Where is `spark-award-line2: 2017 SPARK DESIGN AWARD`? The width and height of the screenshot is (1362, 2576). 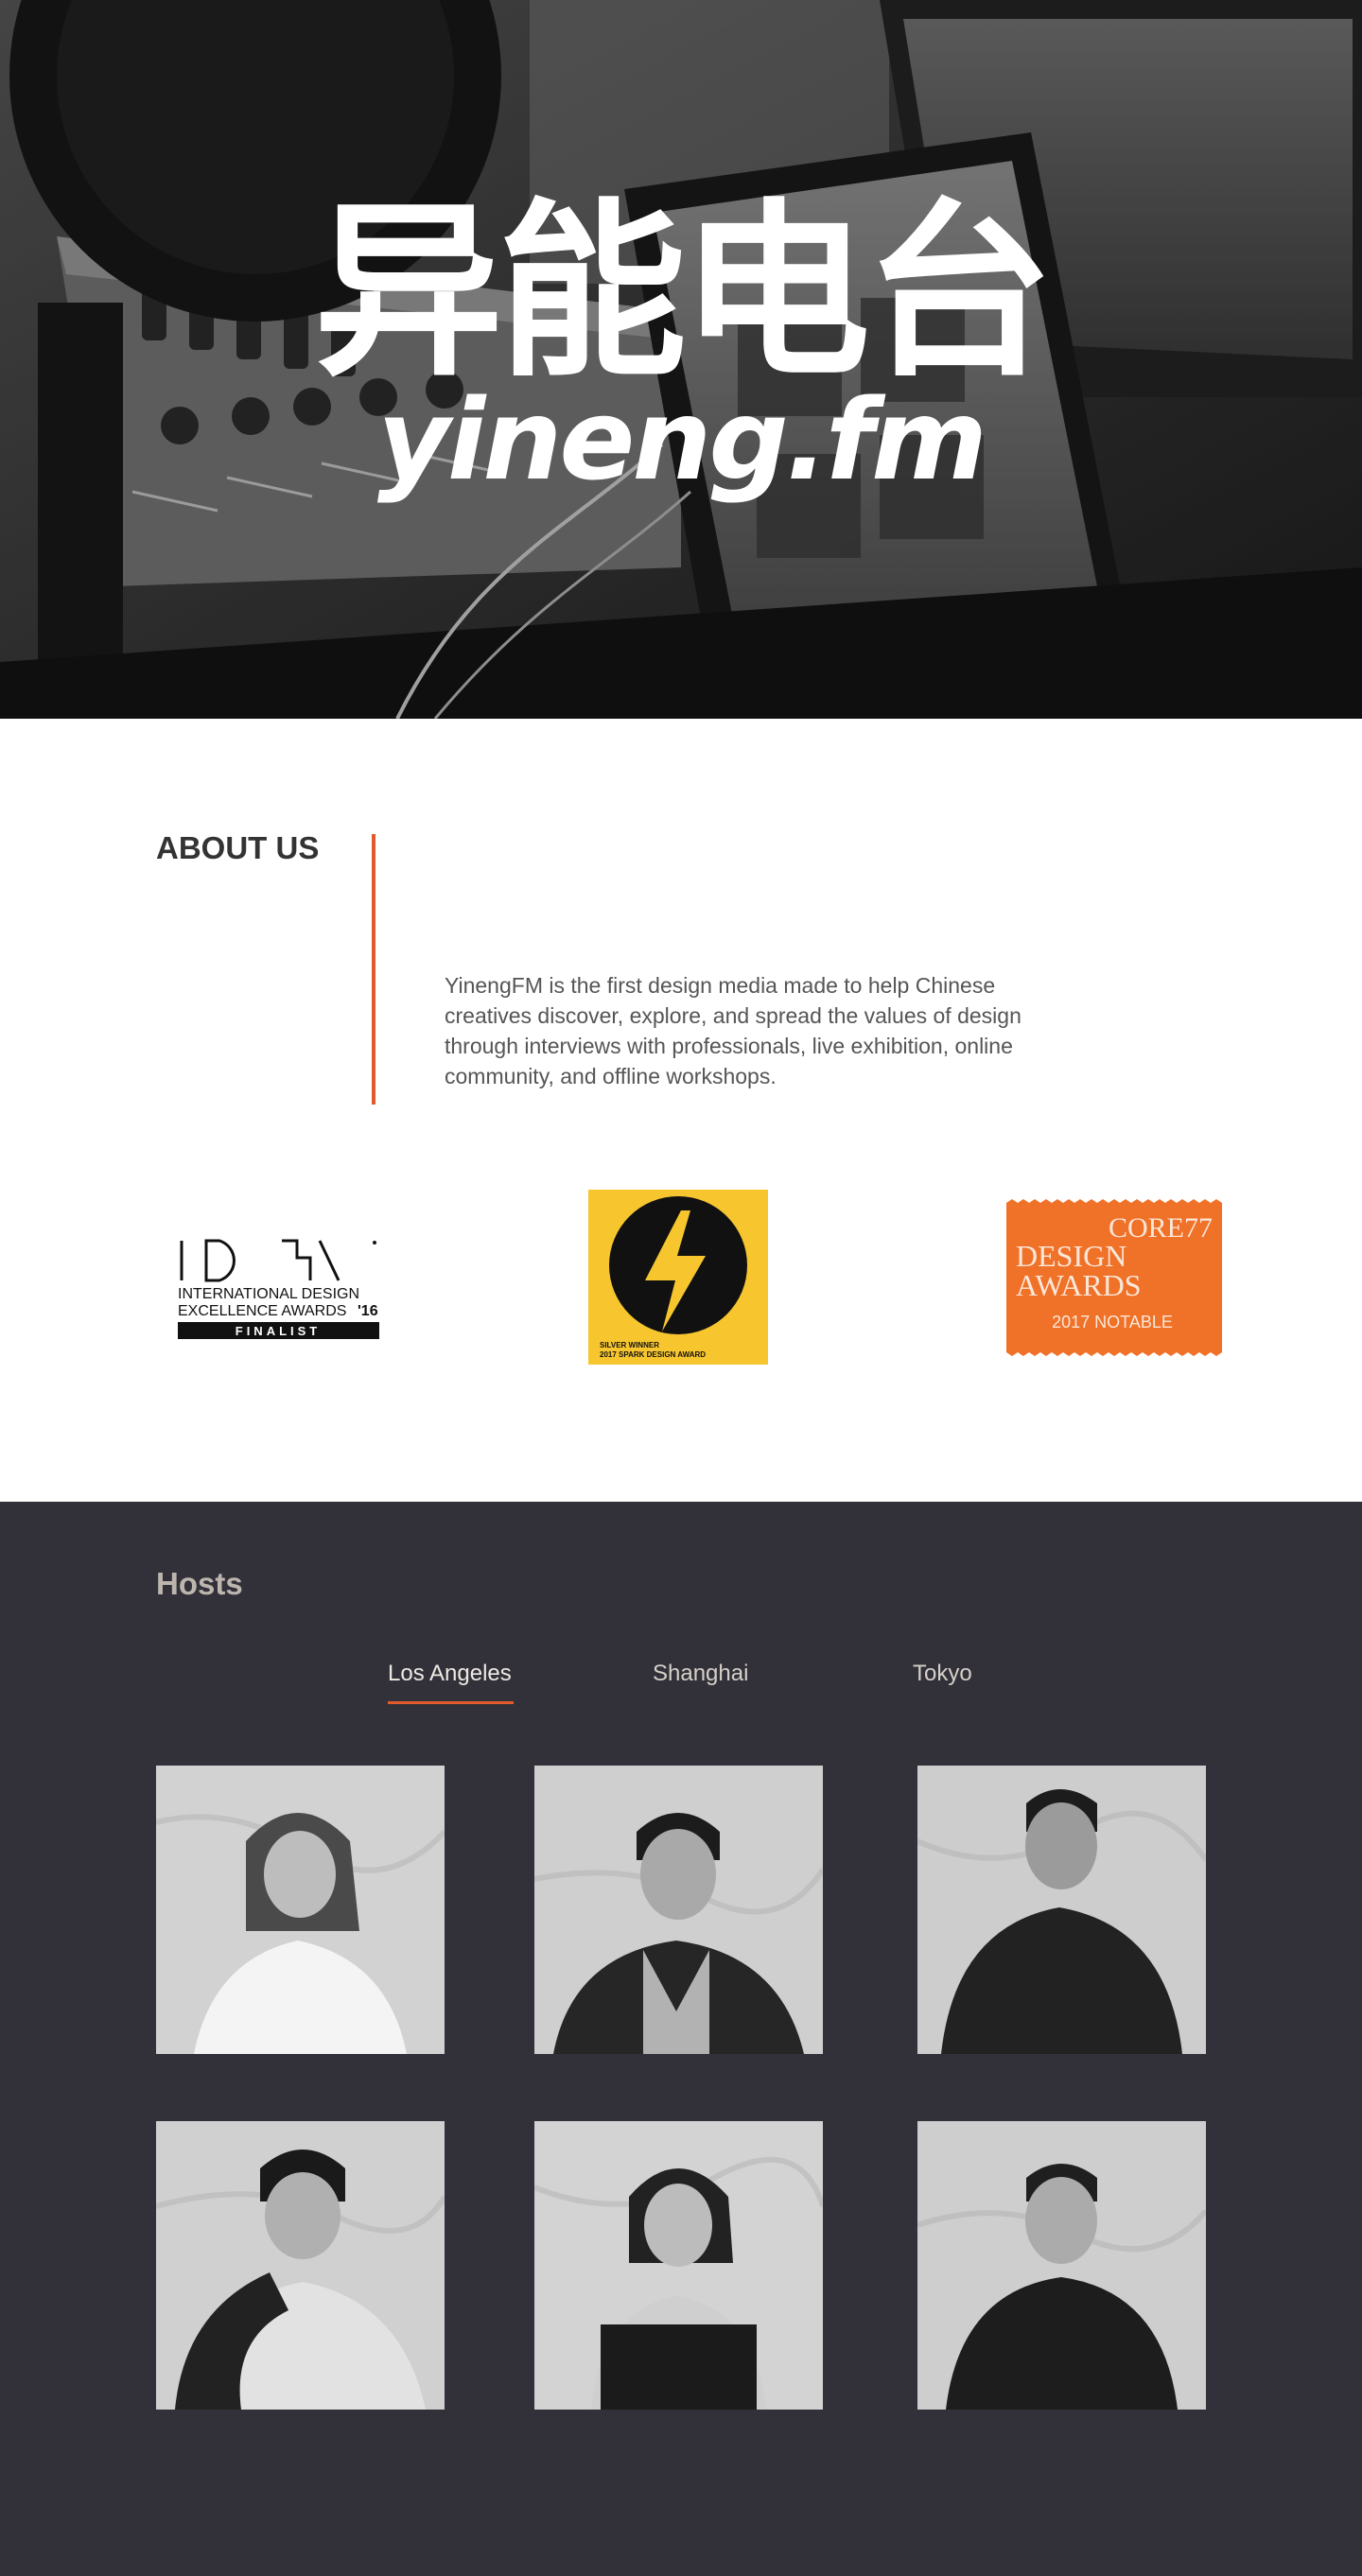 spark-award-line2: 2017 SPARK DESIGN AWARD is located at coordinates (653, 1354).